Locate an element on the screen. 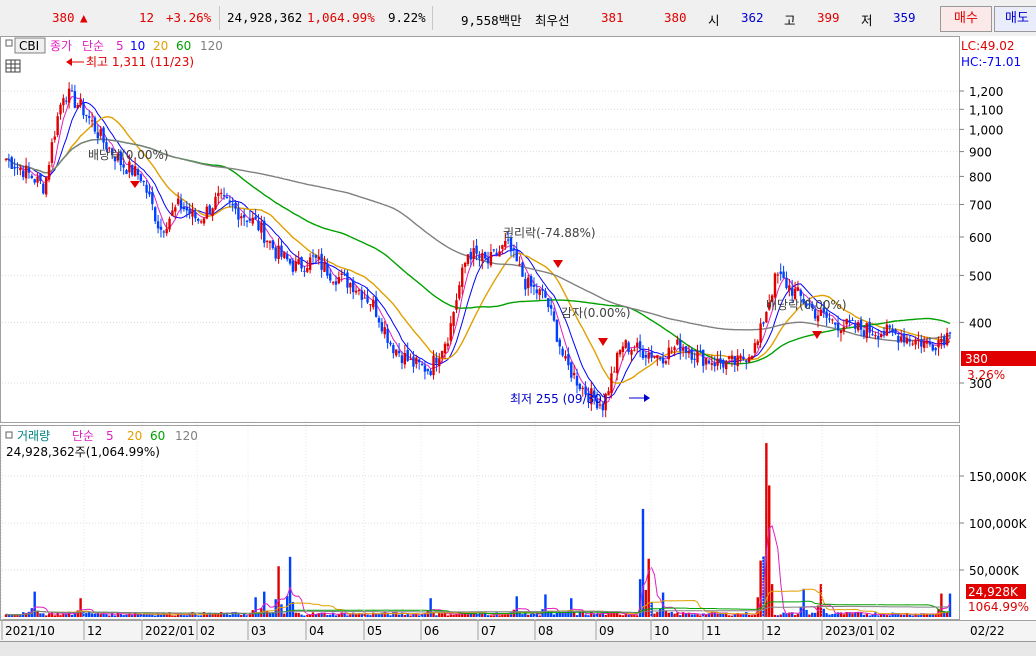  table-icon is located at coordinates (13, 66).